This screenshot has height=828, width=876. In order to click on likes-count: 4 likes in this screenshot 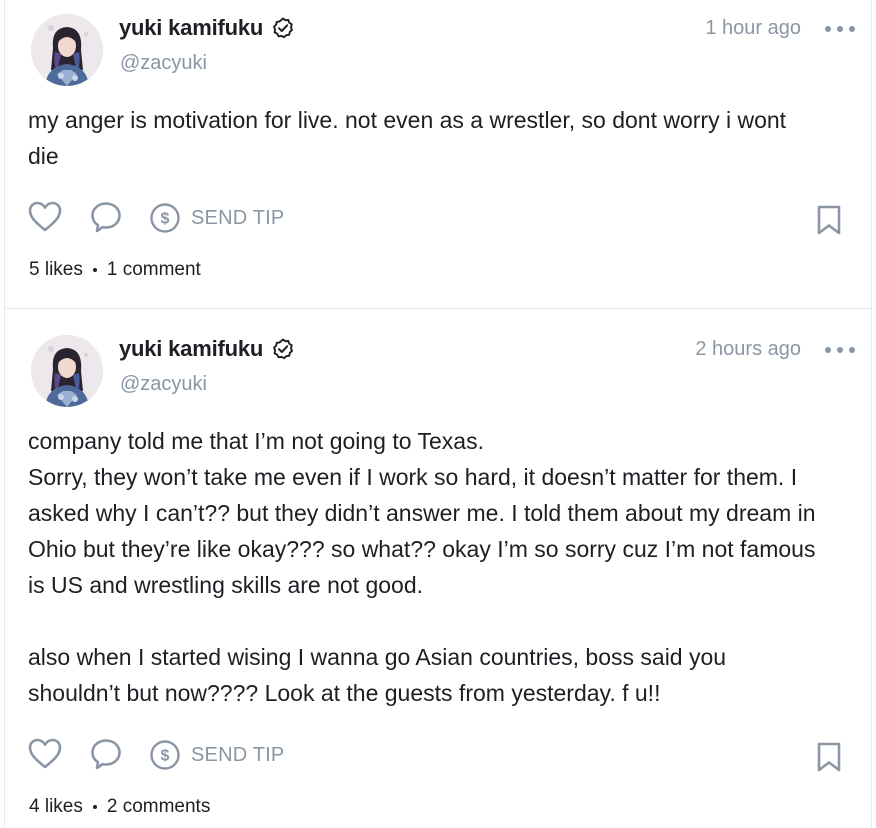, I will do `click(56, 807)`.